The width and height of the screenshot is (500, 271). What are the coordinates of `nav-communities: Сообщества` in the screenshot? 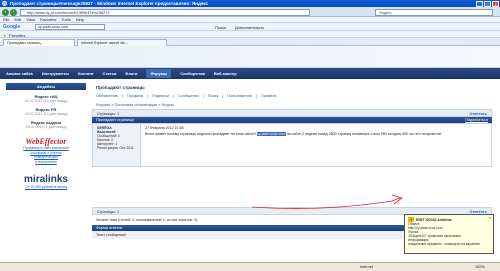 It's located at (192, 73).